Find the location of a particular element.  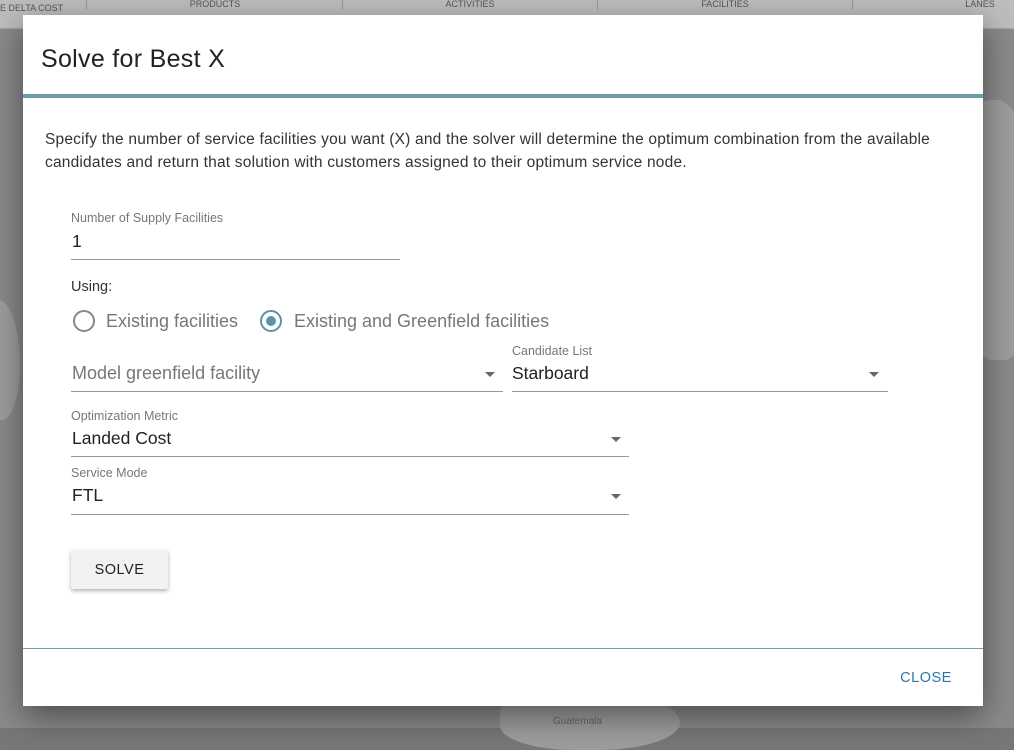

supply-facilities-underline is located at coordinates (235, 259).